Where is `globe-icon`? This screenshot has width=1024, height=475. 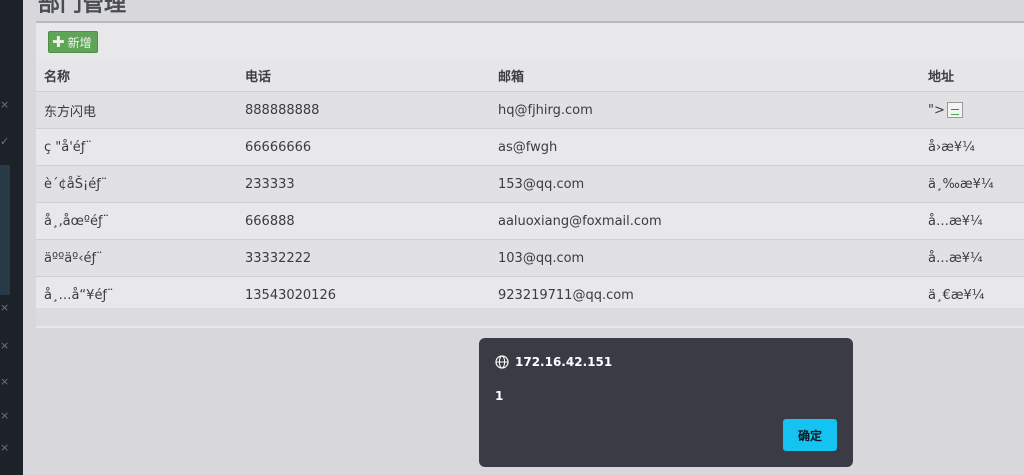 globe-icon is located at coordinates (502, 362).